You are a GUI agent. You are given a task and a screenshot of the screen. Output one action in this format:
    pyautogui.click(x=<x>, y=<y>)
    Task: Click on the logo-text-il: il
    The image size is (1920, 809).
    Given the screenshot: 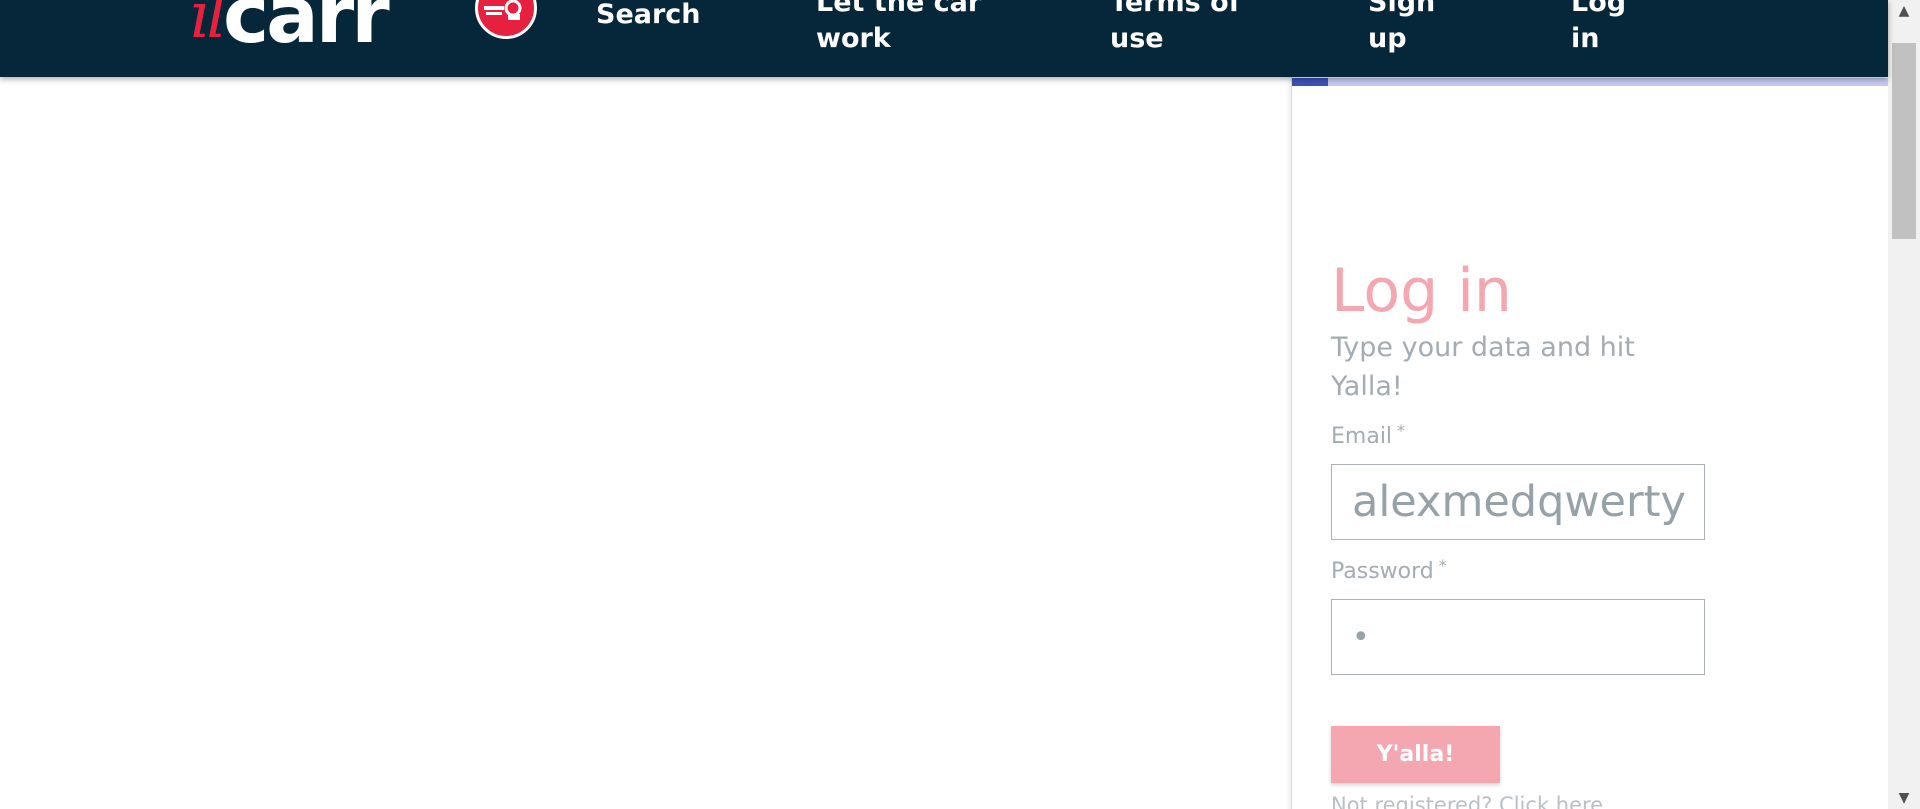 What is the action you would take?
    pyautogui.click(x=208, y=26)
    